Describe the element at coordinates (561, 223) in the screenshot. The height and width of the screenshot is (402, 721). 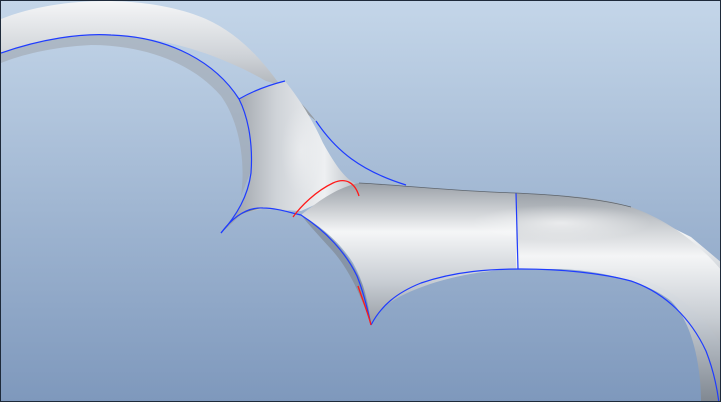
I see `surface-highlight` at that location.